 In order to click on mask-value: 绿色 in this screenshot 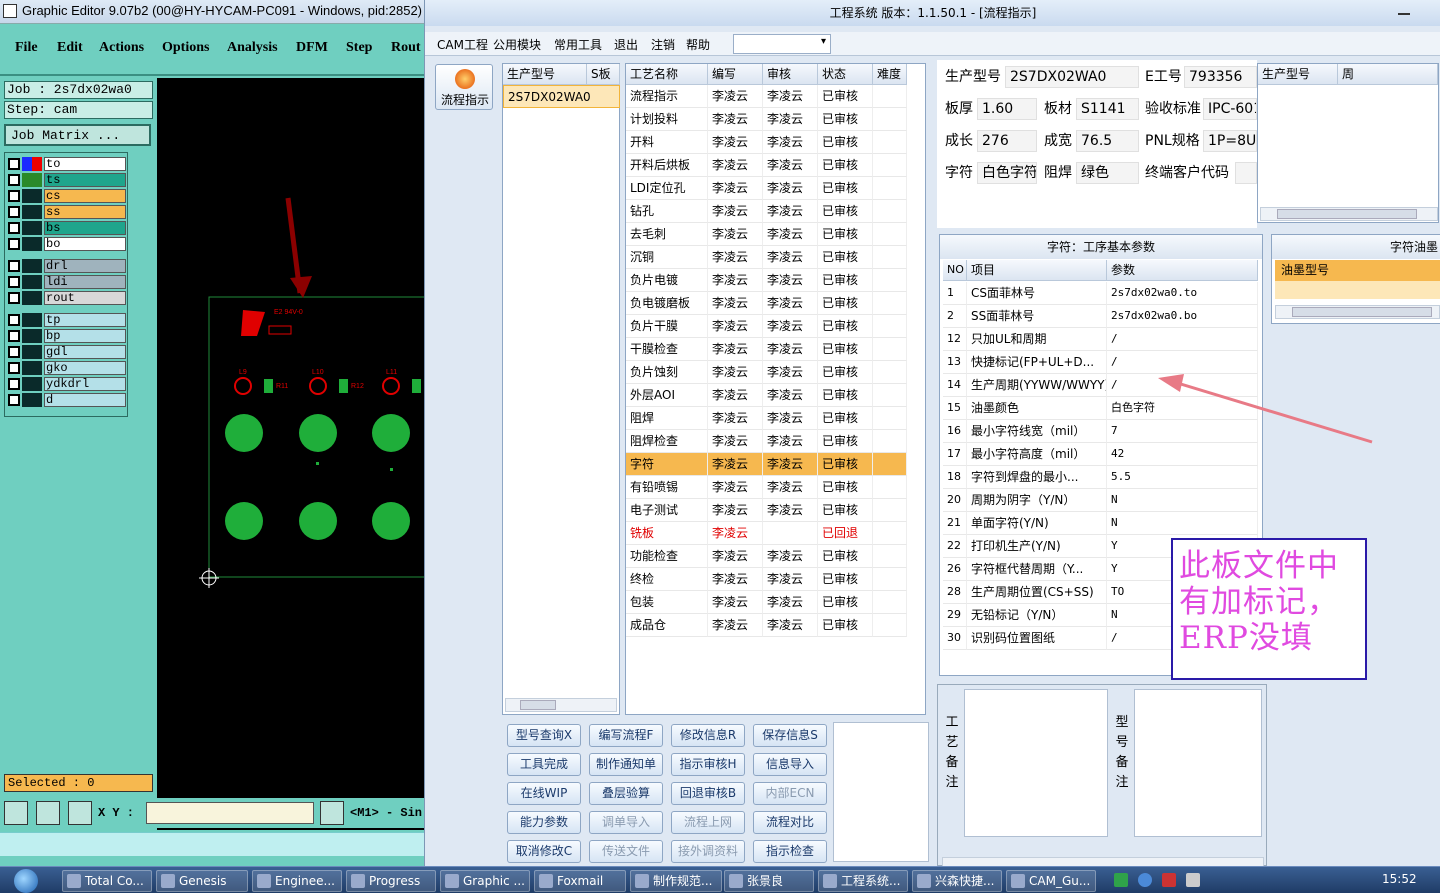, I will do `click(1107, 173)`.